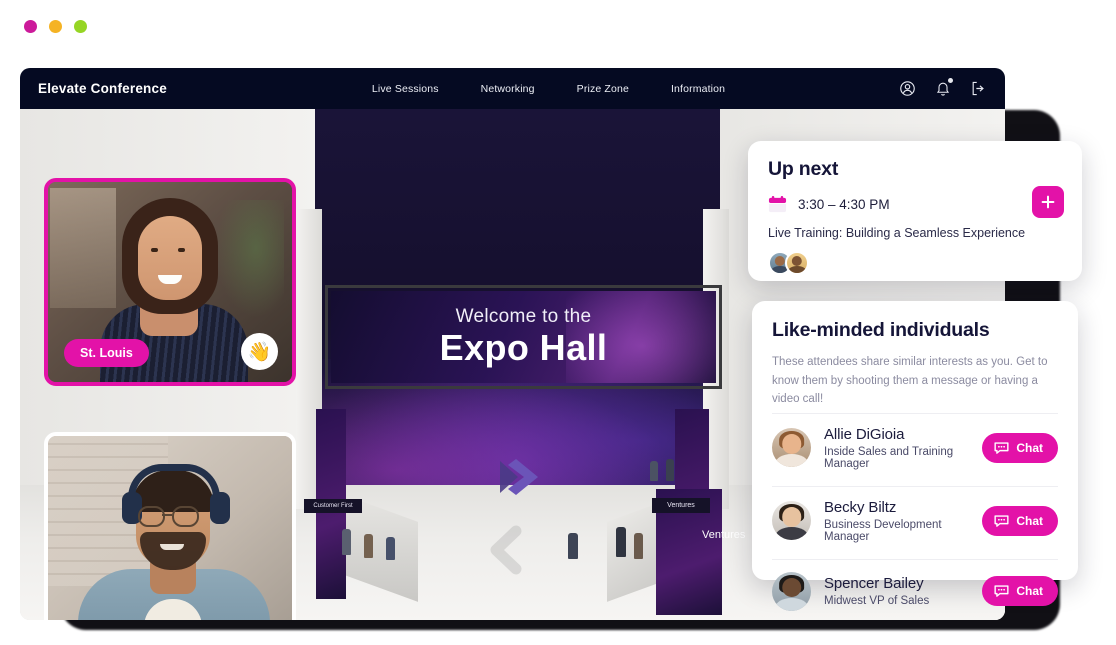 This screenshot has height=645, width=1116. I want to click on up-next-attendee-avatars, so click(915, 263).